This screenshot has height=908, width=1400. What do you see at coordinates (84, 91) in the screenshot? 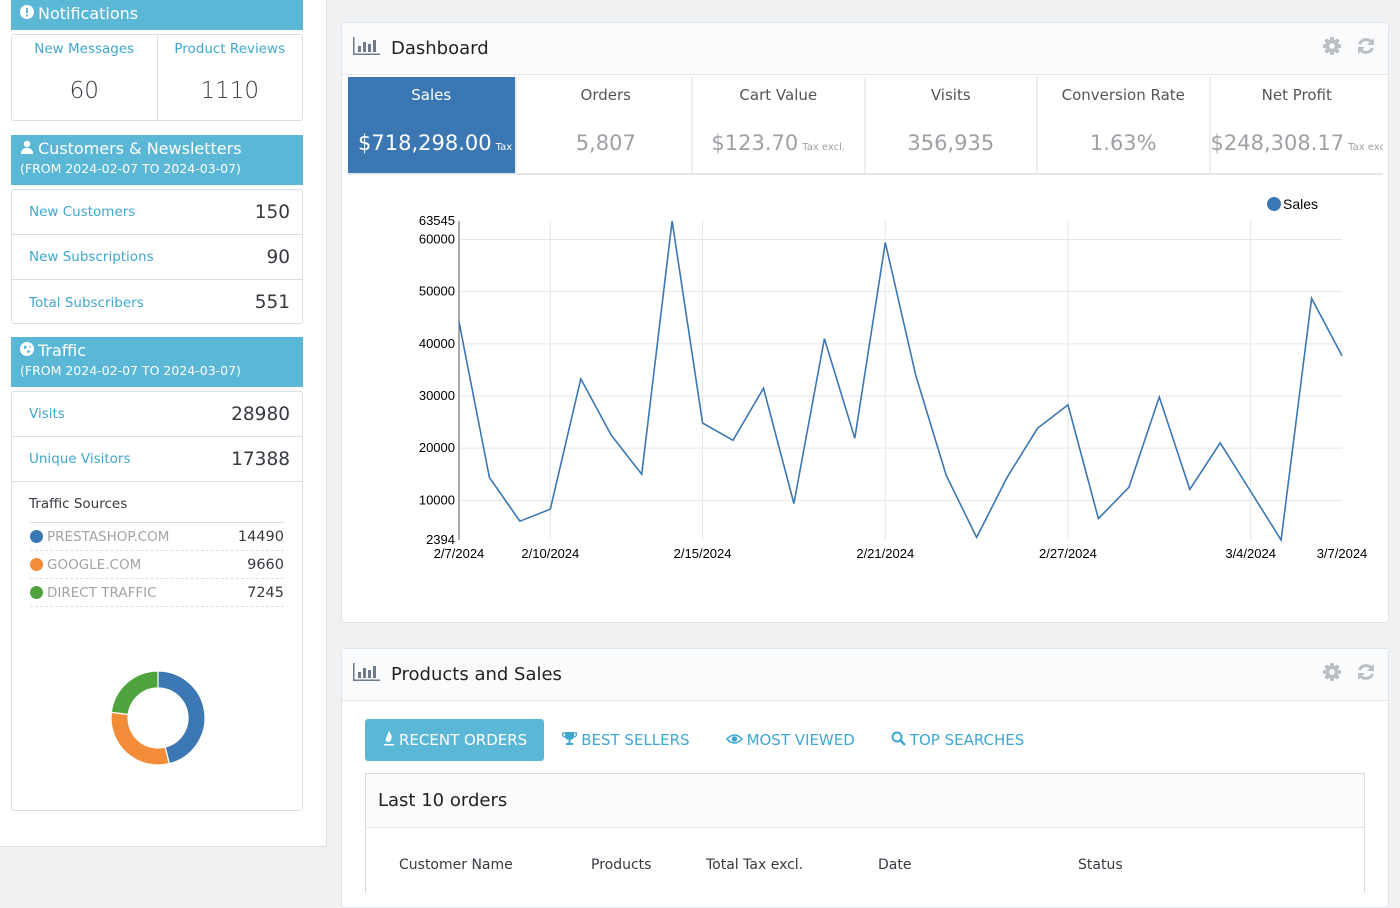
I see `new-messages-count: 60` at bounding box center [84, 91].